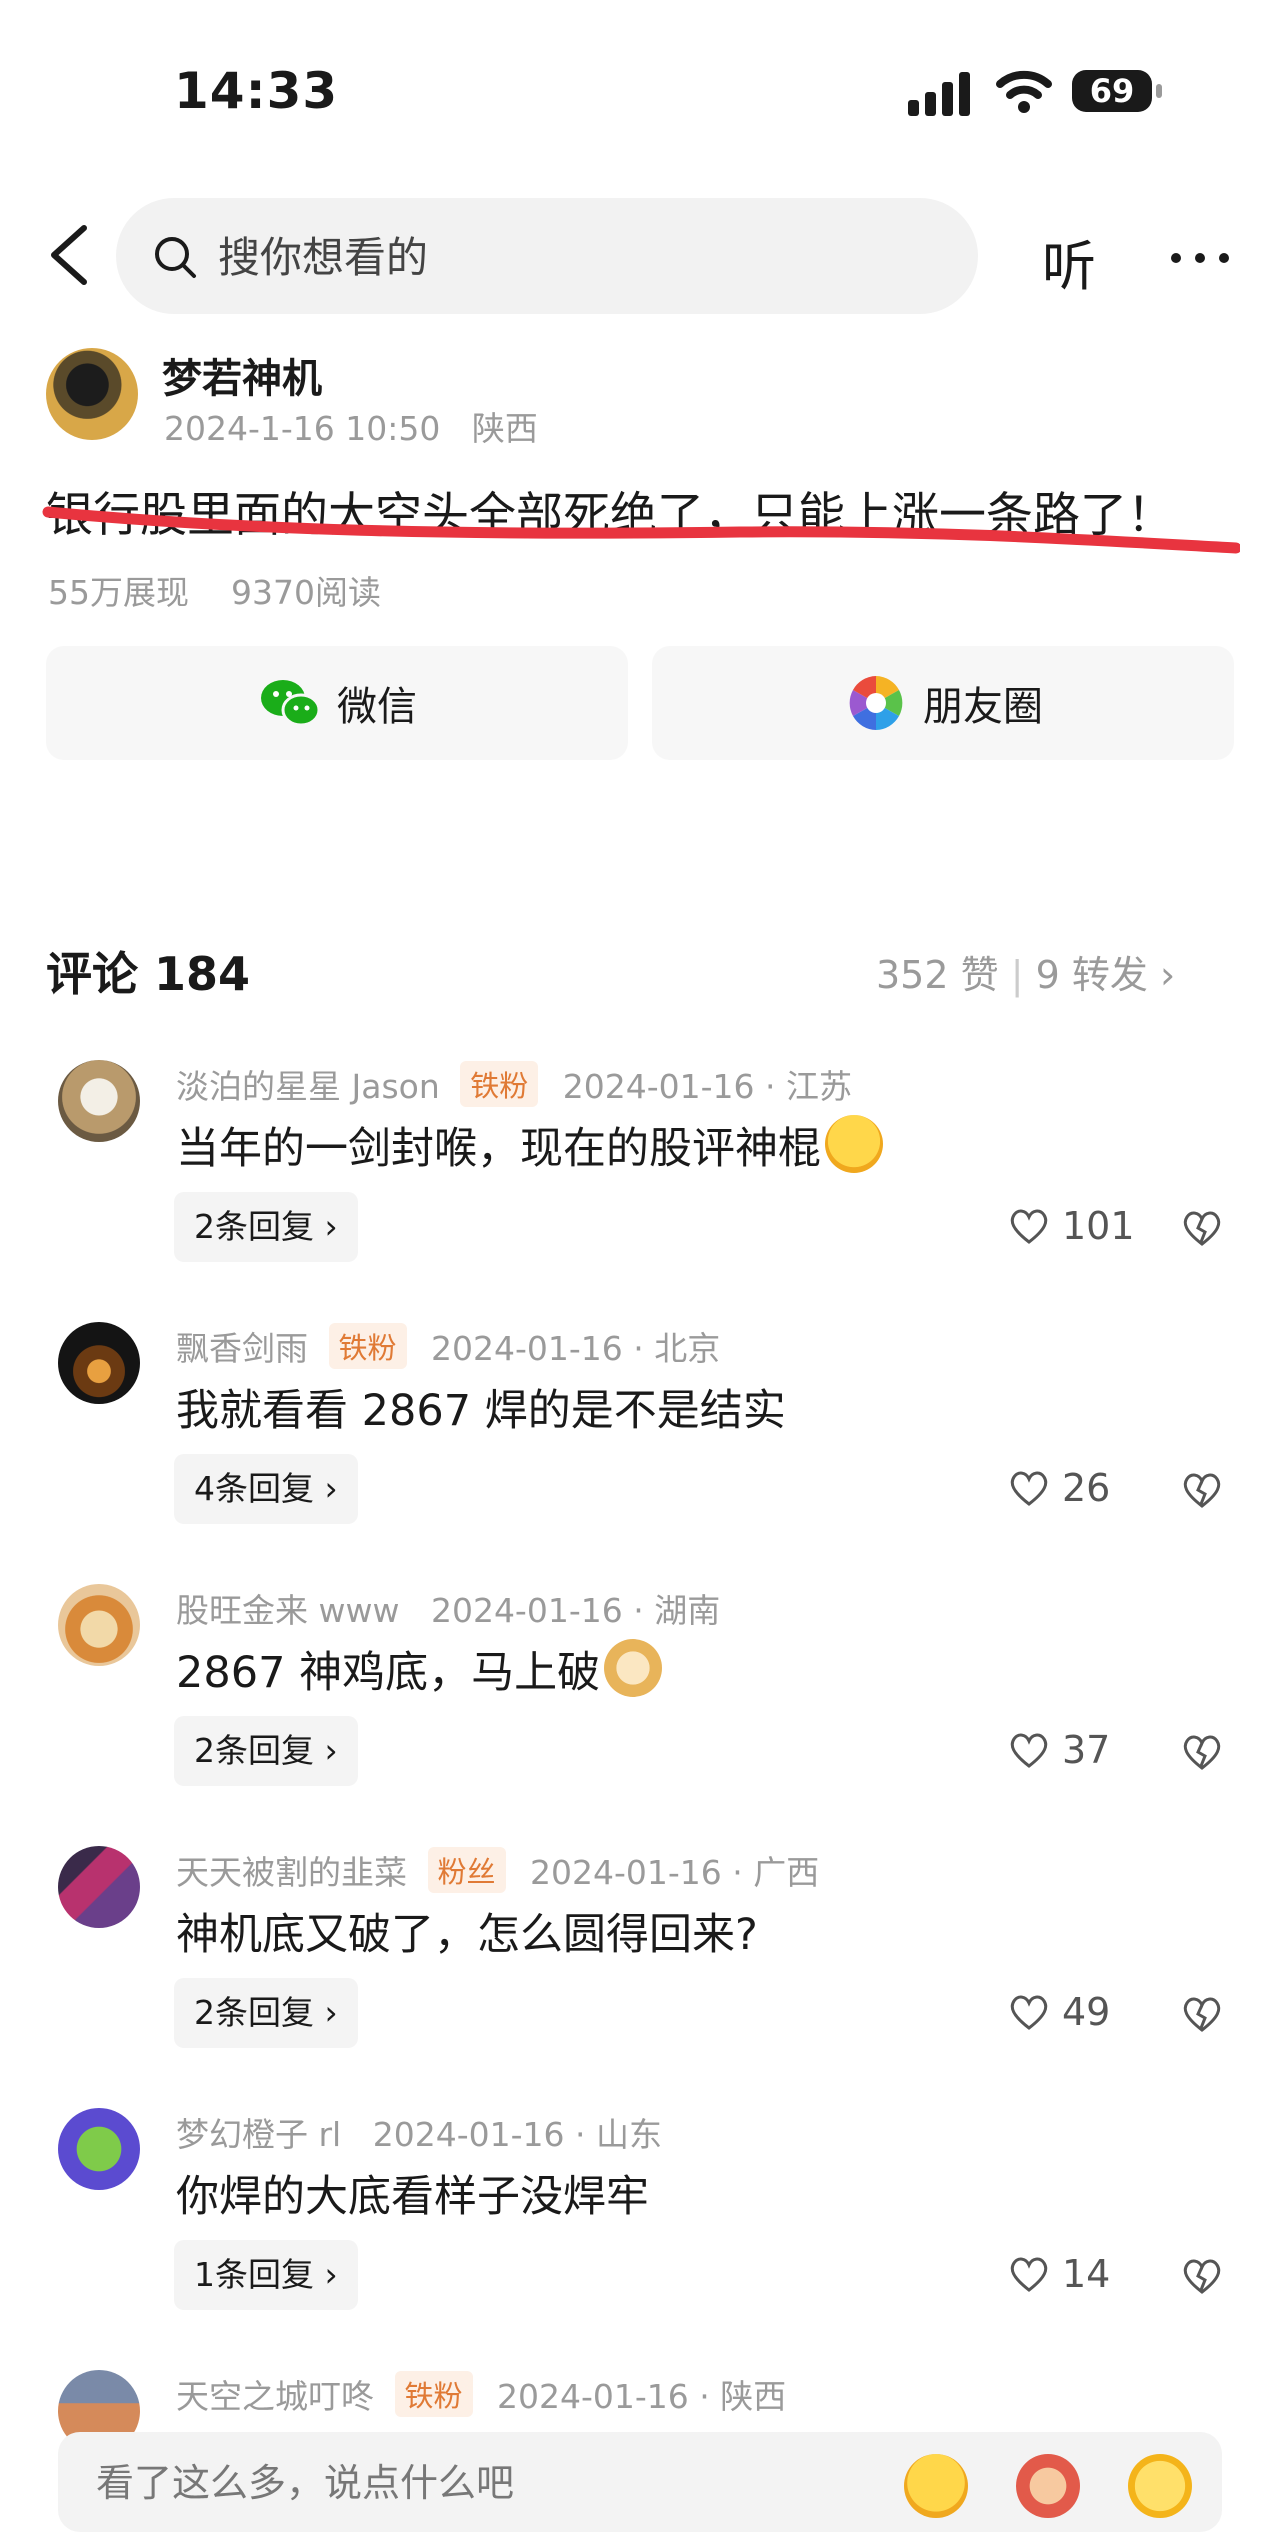 The image size is (1280, 2534). What do you see at coordinates (576, 1348) in the screenshot?
I see `comment-date: 2024-01-16 · 北京` at bounding box center [576, 1348].